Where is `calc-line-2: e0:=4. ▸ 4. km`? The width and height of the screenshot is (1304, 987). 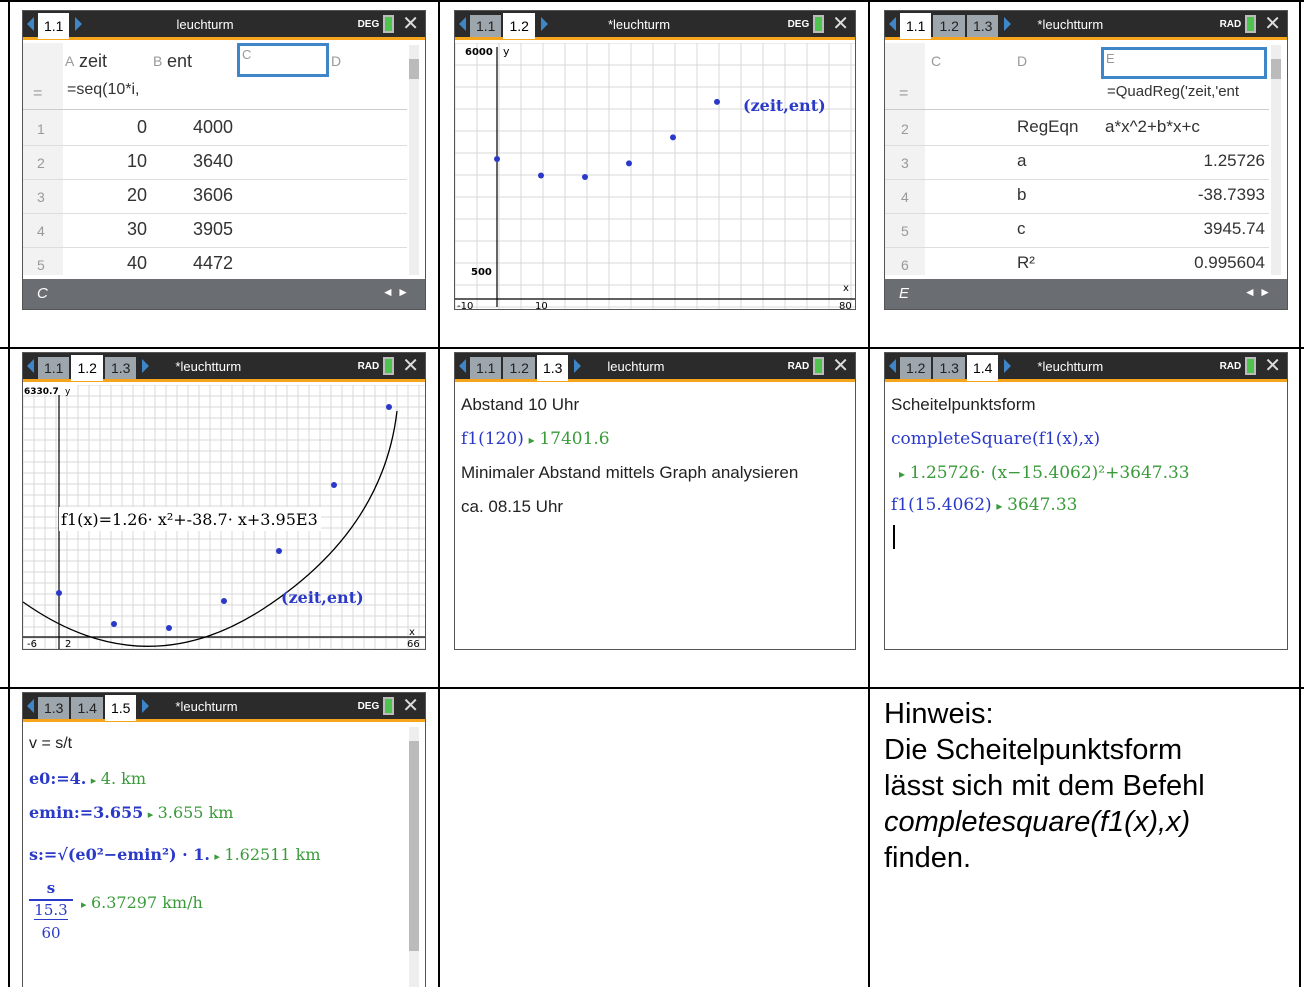
calc-line-2: e0:=4. ▸ 4. km is located at coordinates (87, 779).